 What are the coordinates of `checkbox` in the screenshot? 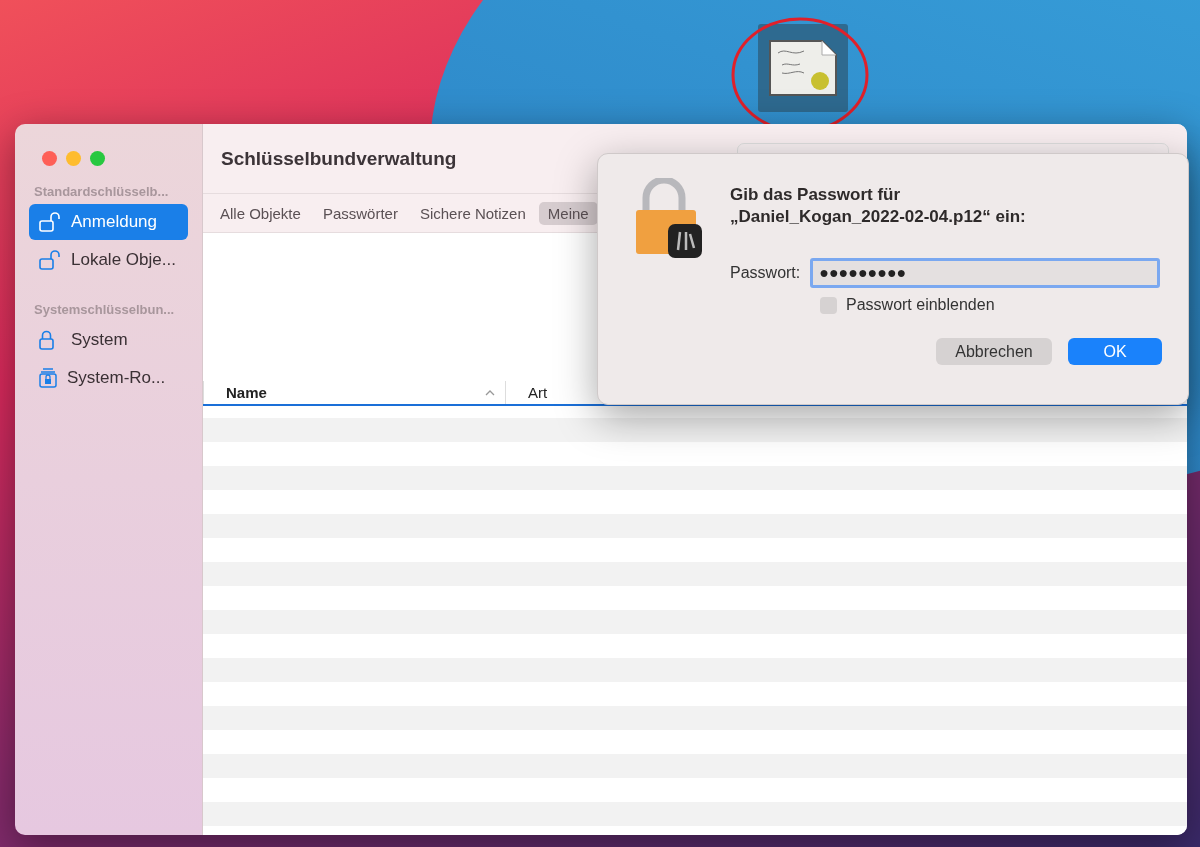 It's located at (828, 305).